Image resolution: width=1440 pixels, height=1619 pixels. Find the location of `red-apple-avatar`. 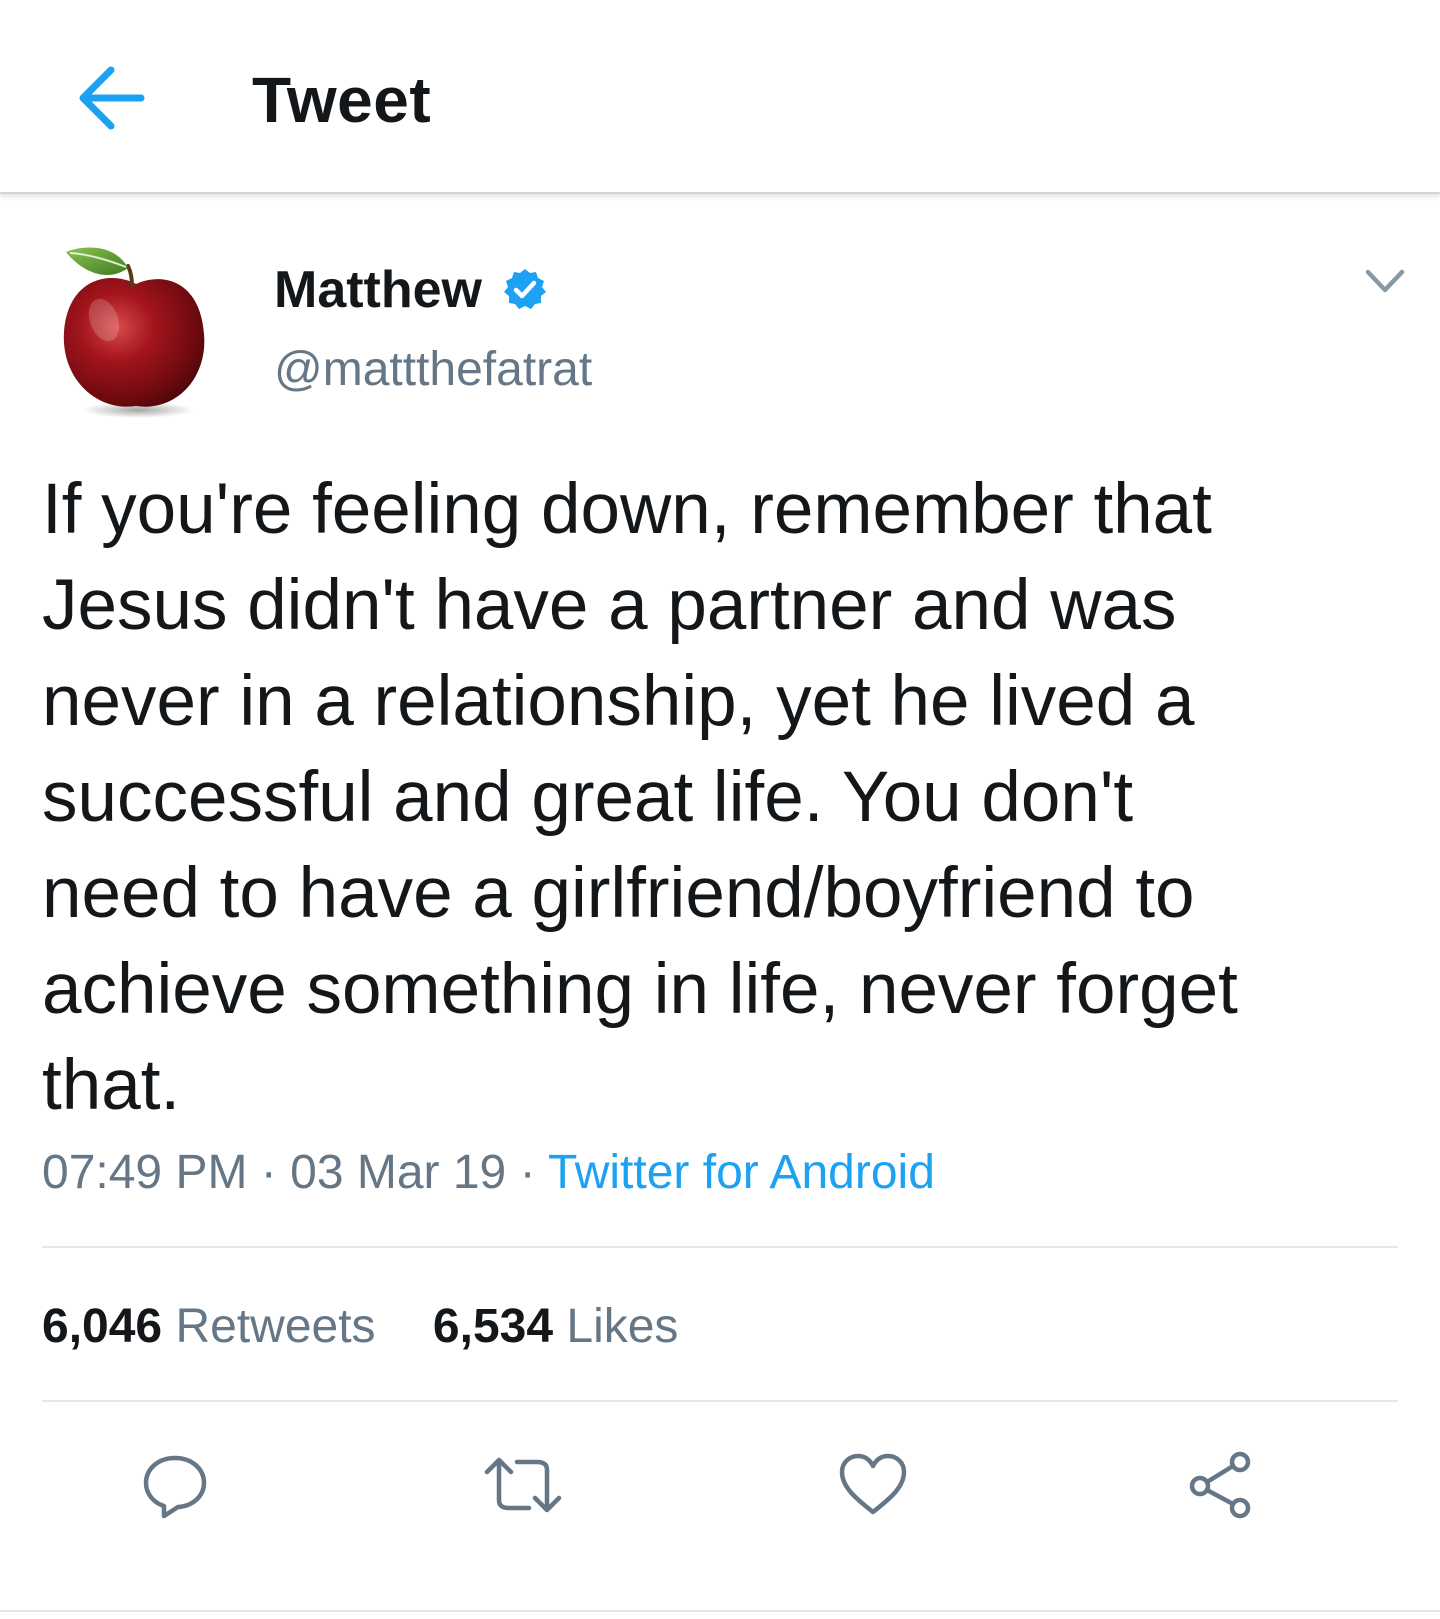

red-apple-avatar is located at coordinates (134, 332).